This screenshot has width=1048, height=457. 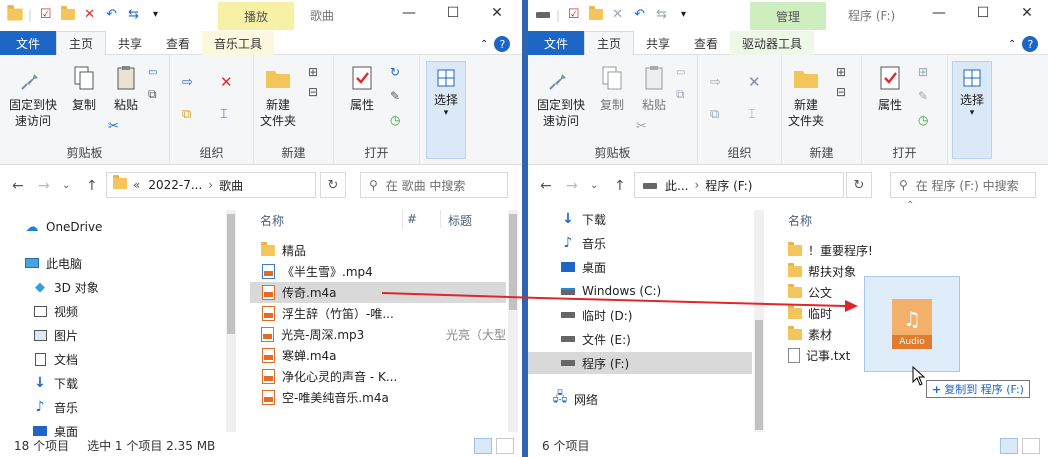 I want to click on open-icon: ↻, so click(x=398, y=73).